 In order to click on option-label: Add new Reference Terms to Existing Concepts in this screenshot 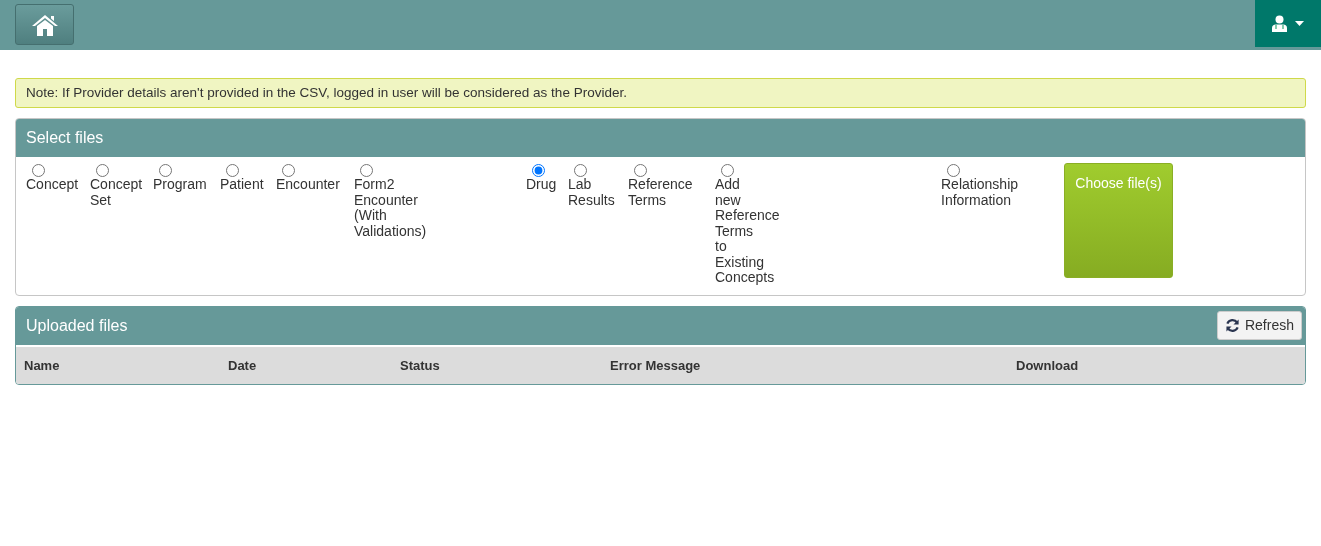, I will do `click(747, 231)`.